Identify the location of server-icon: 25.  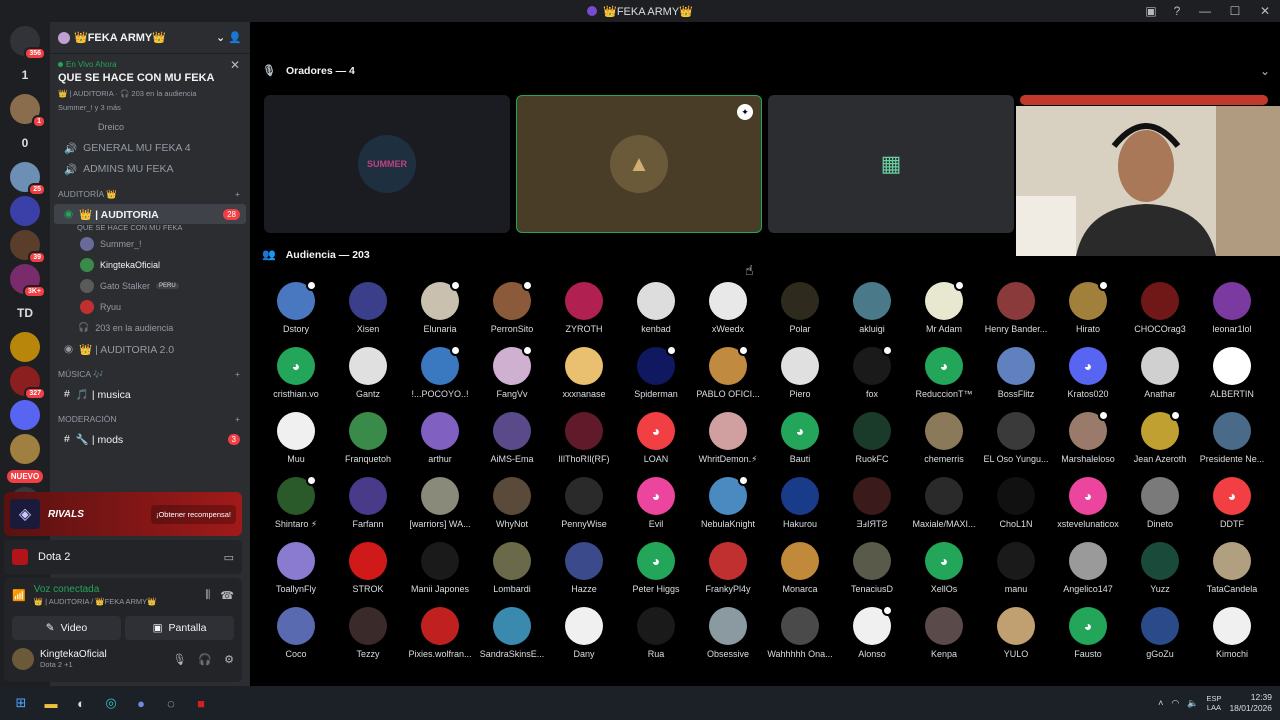
(28, 179).